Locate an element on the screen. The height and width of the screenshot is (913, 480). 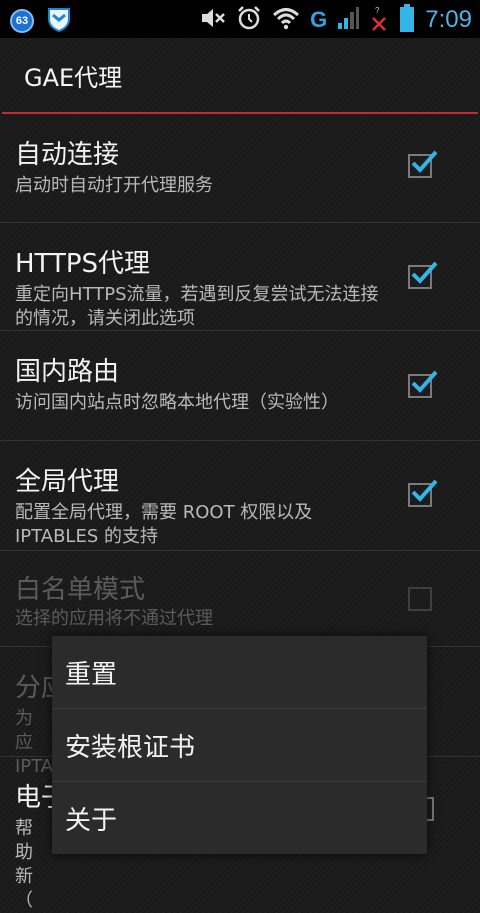
auto-connect-checkbox is located at coordinates (423, 164).